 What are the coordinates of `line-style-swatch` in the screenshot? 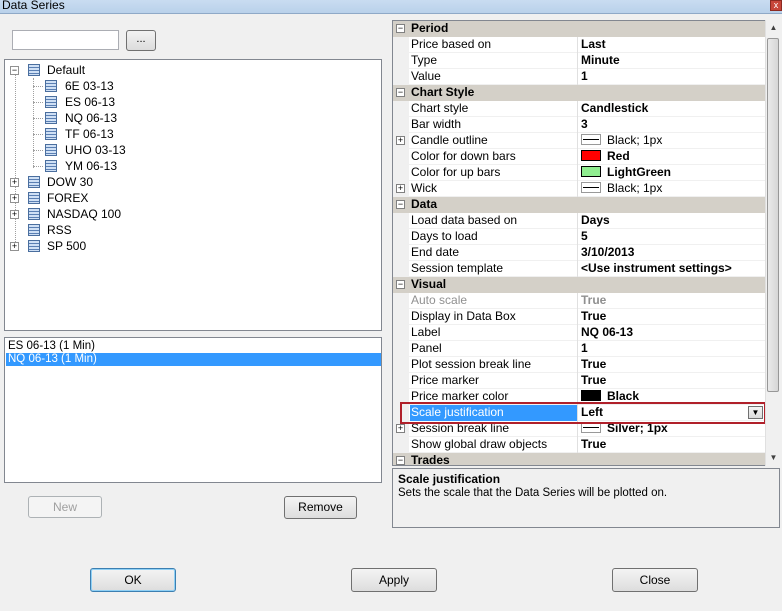 It's located at (591, 140).